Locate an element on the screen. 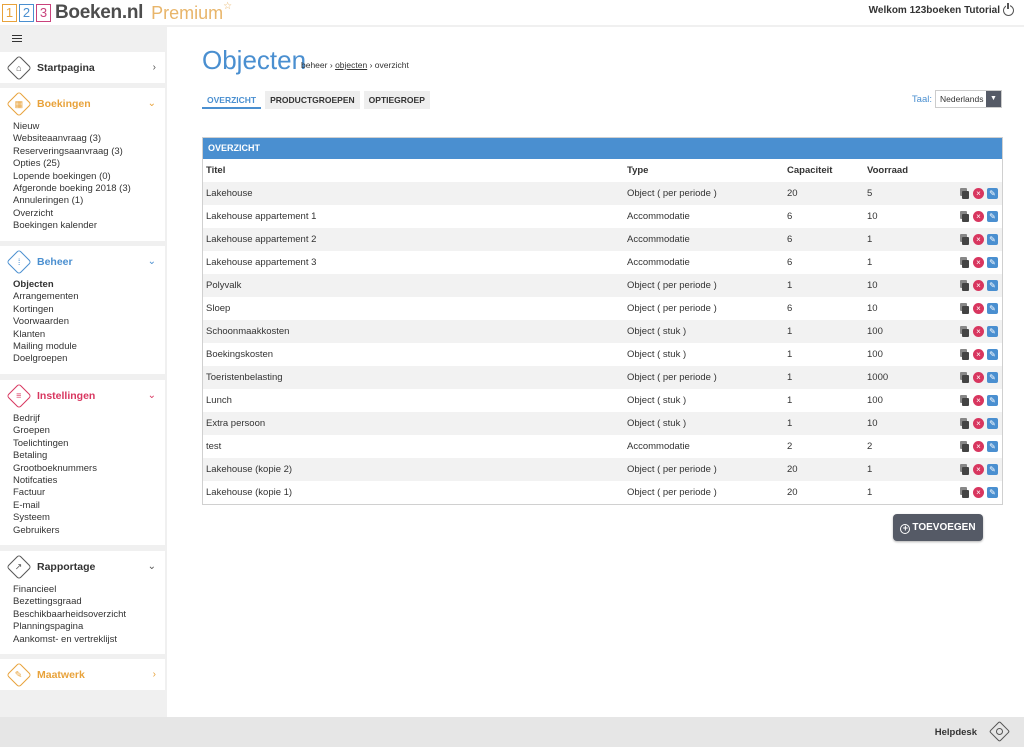 The height and width of the screenshot is (747, 1024). sidebar-item-annuleringen: Annuleringen (1) is located at coordinates (89, 201).